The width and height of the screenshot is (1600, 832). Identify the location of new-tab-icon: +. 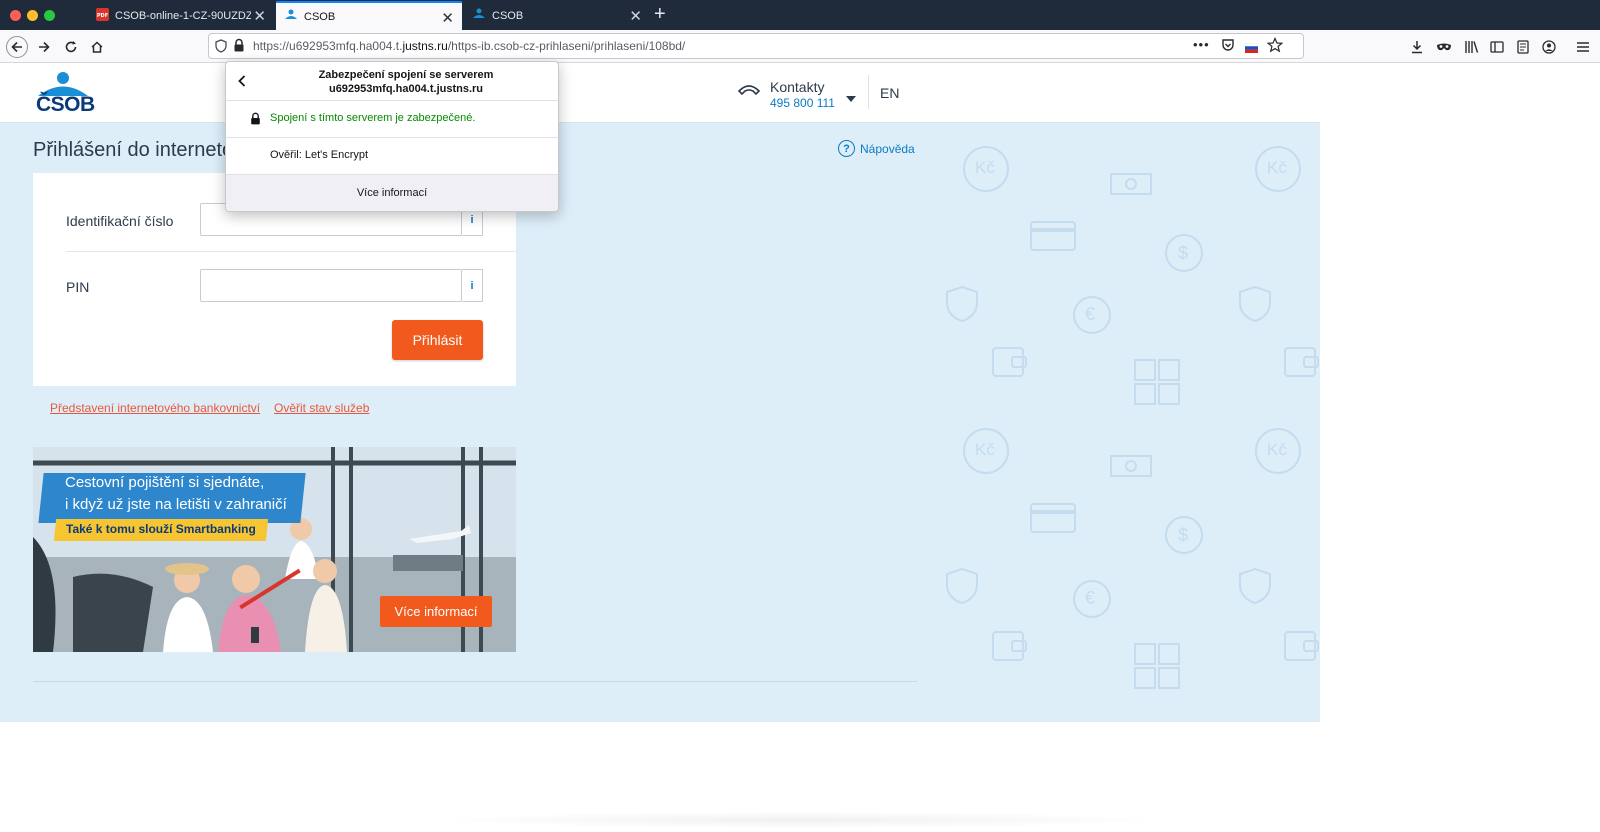
(660, 14).